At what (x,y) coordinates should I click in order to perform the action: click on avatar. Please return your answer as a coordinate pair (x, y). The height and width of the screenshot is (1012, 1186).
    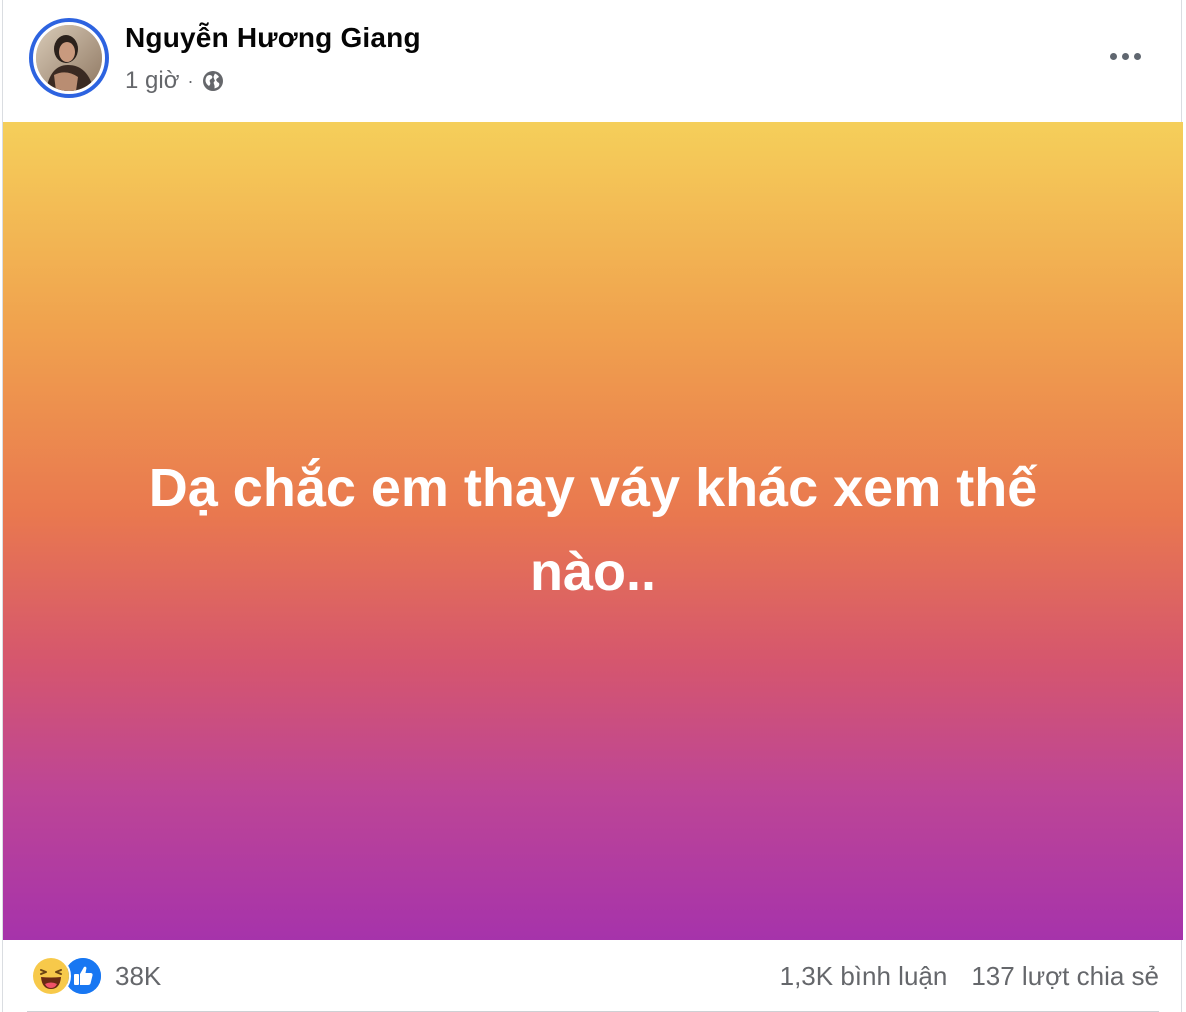
    Looking at the image, I should click on (69, 58).